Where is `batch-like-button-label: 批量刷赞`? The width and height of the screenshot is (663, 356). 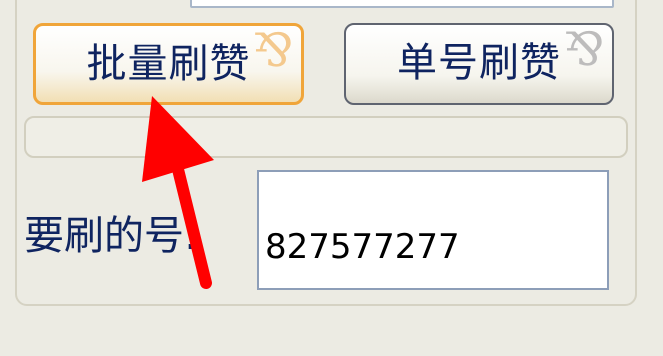
batch-like-button-label: 批量刷赞 is located at coordinates (168, 64).